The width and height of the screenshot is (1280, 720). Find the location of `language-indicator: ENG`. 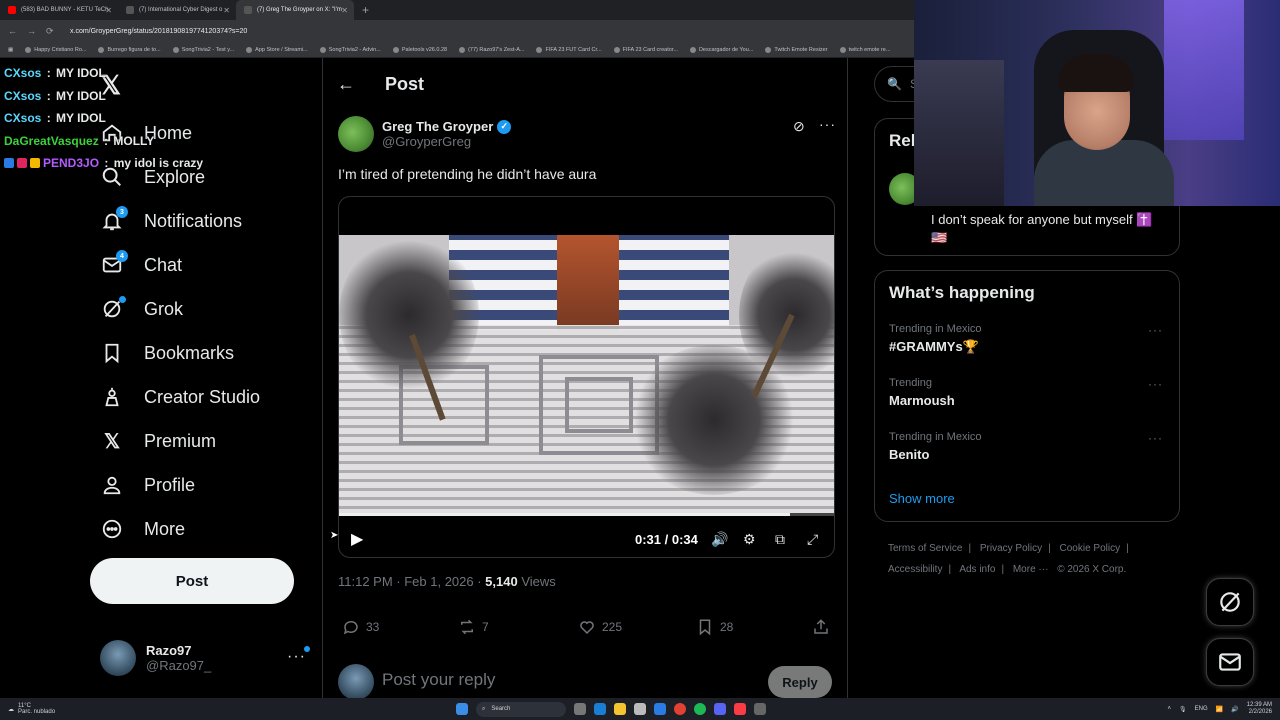

language-indicator: ENG is located at coordinates (1201, 709).